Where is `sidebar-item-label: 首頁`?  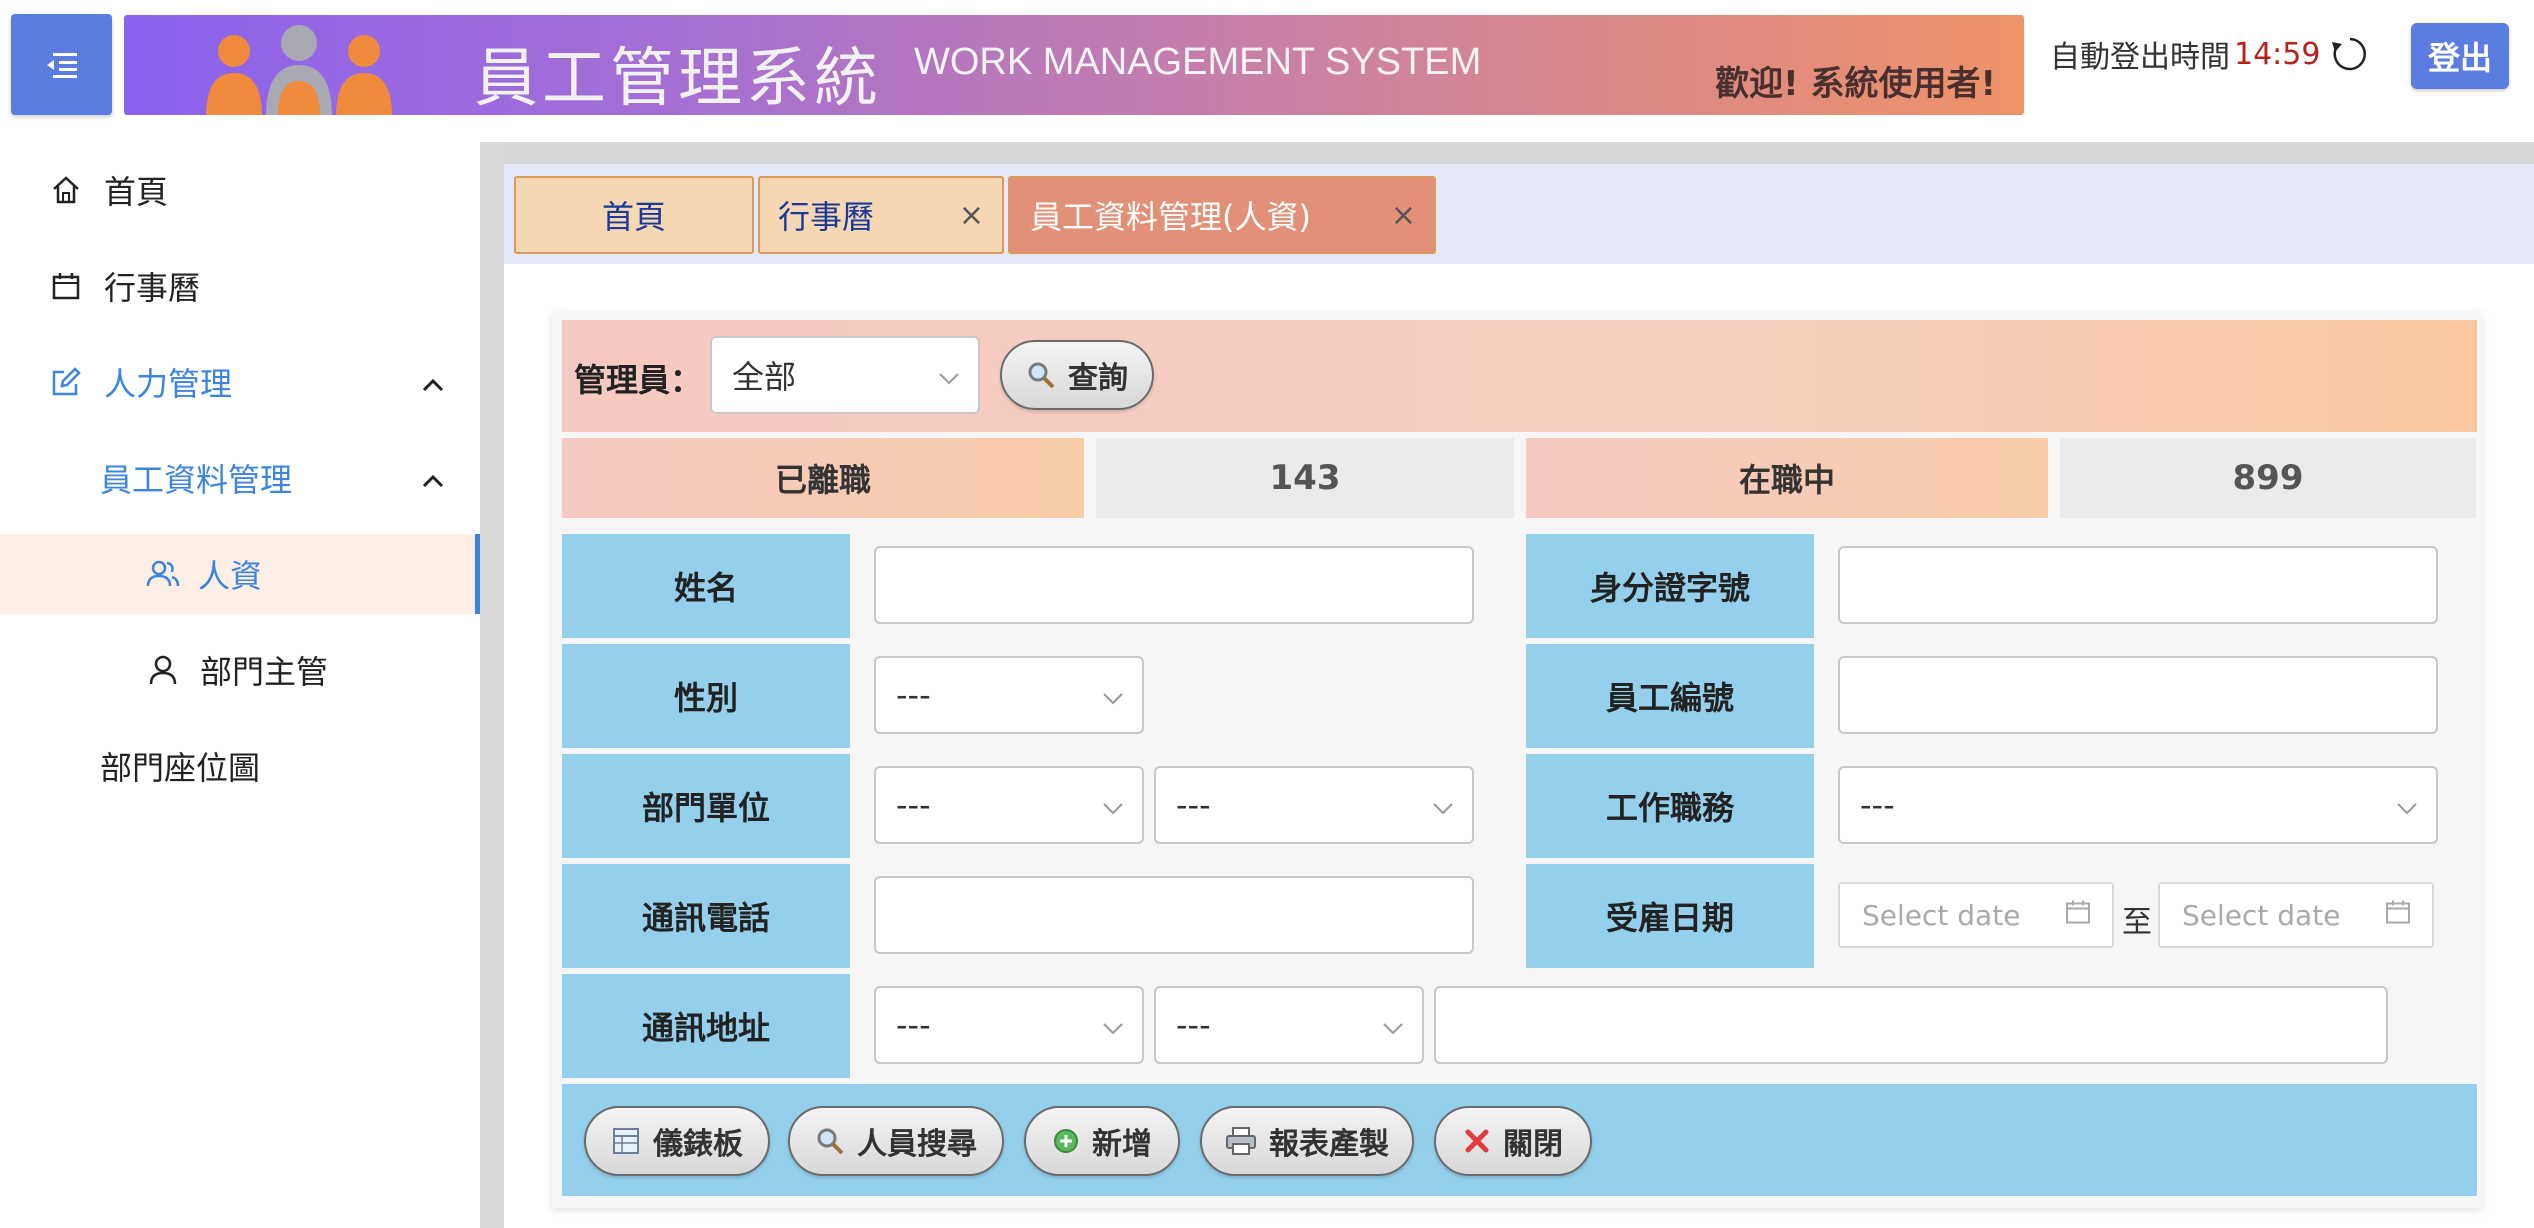
sidebar-item-label: 首頁 is located at coordinates (136, 192).